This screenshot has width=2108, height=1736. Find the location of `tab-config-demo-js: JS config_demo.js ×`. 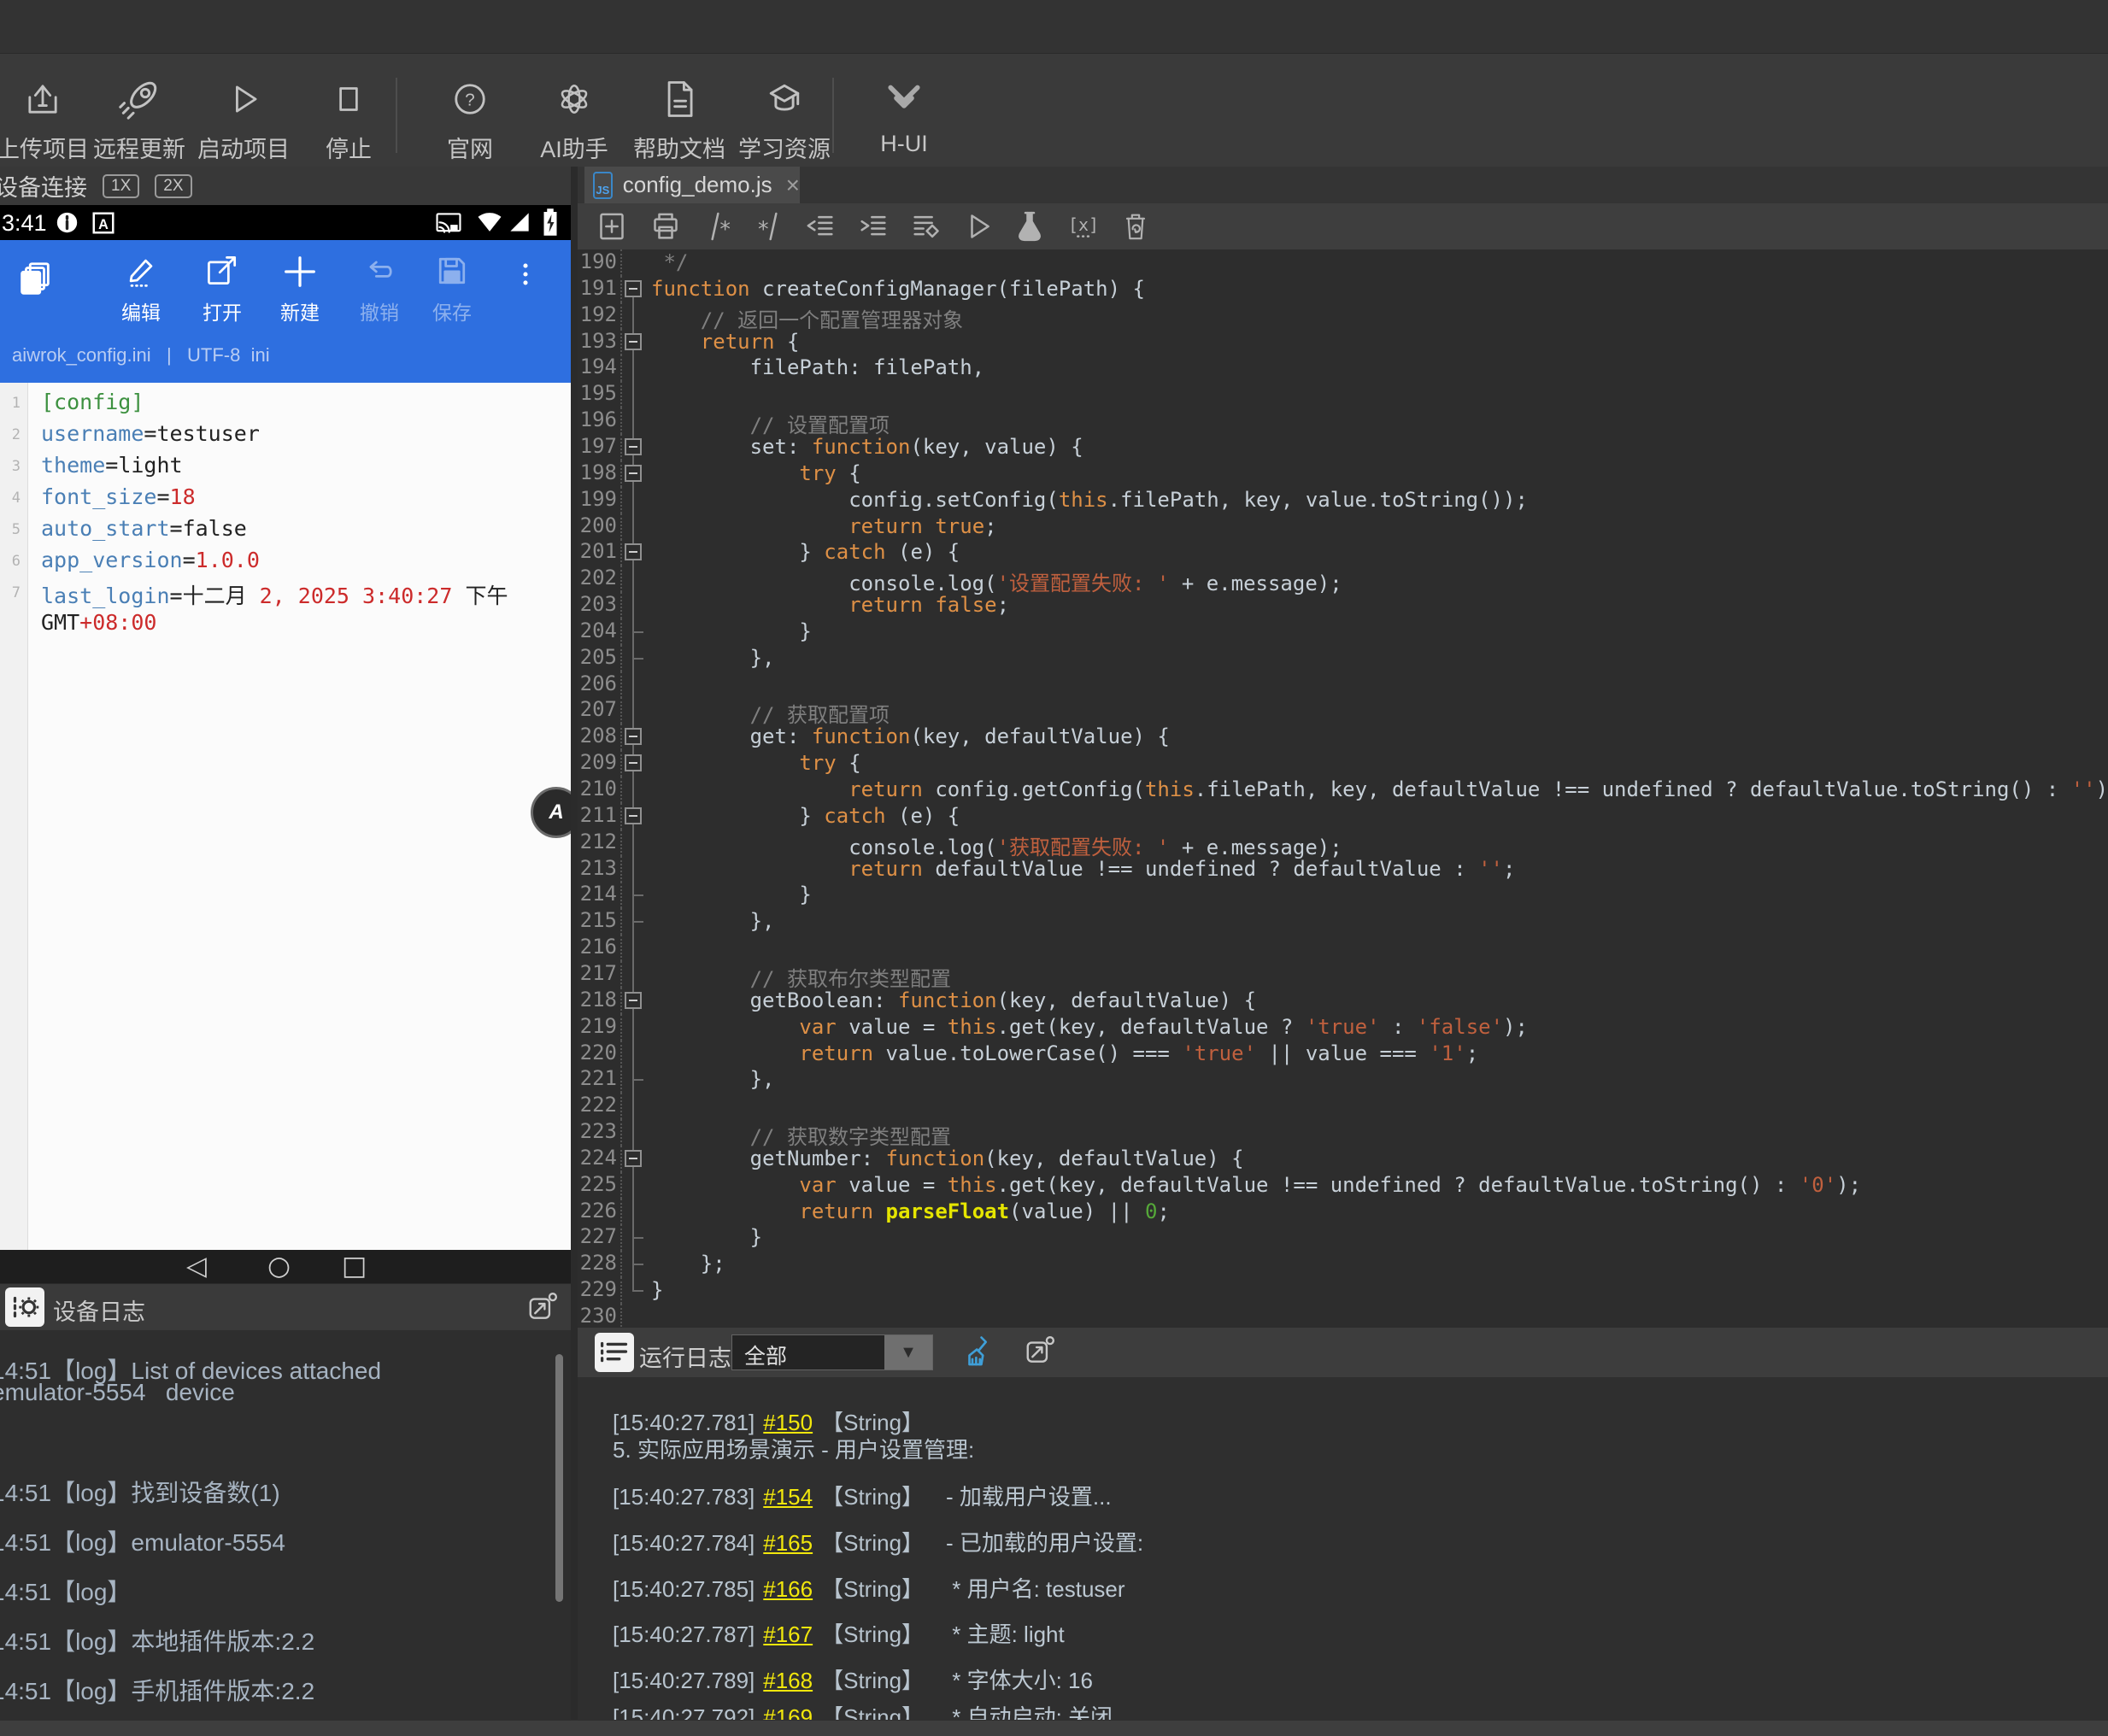

tab-config-demo-js: JS config_demo.js × is located at coordinates (692, 185).